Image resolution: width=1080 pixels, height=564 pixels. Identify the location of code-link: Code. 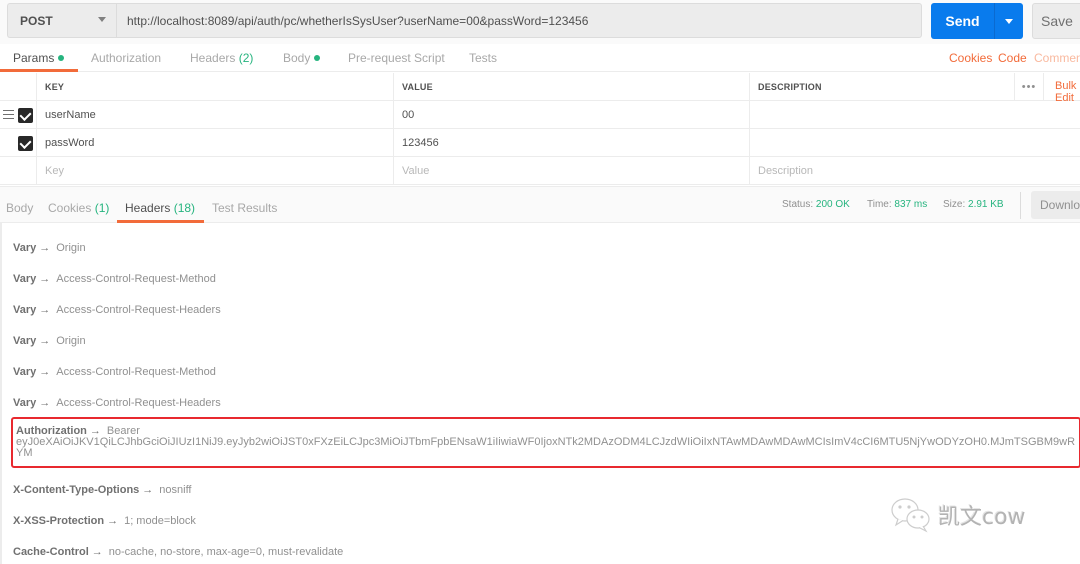
(1012, 58).